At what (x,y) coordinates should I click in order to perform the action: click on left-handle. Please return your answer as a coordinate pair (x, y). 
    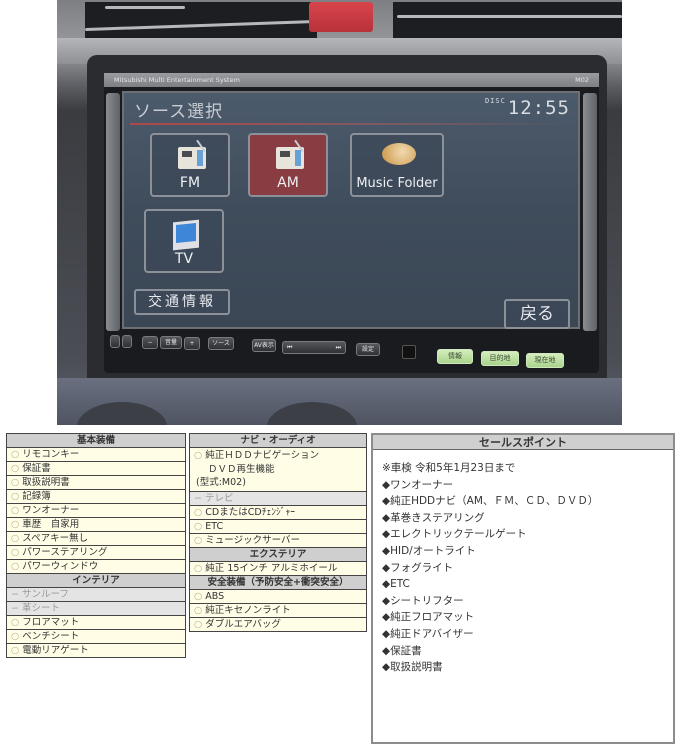
    Looking at the image, I should click on (113, 212).